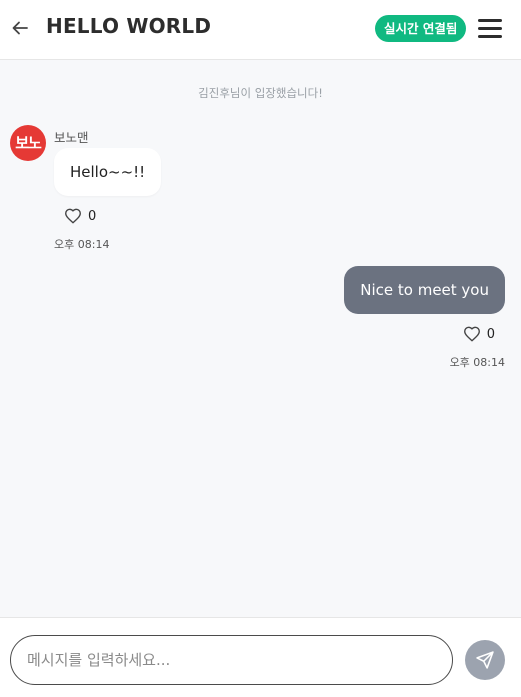 Image resolution: width=521 pixels, height=697 pixels. Describe the element at coordinates (260, 93) in the screenshot. I see `system-message: 김진후님이 입장했습니다!` at that location.